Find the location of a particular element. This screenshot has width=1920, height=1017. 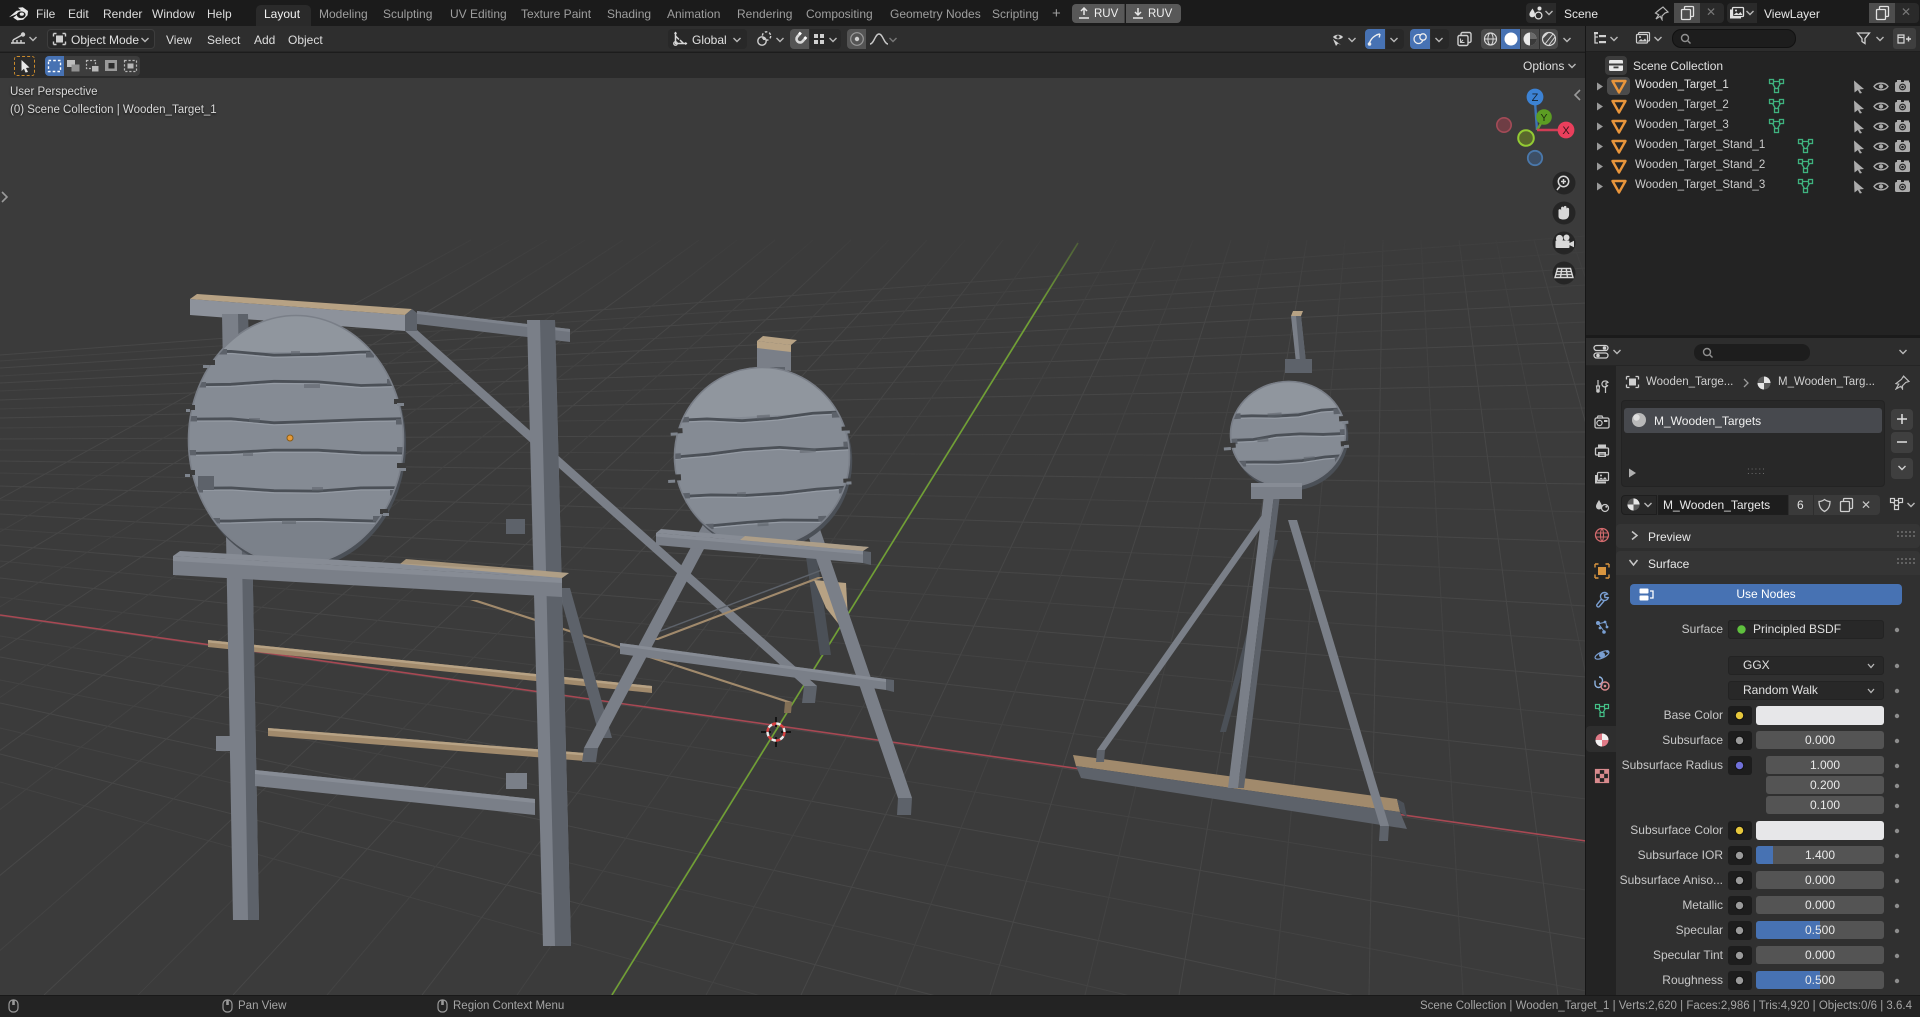

svg-text: Z is located at coordinates (1535, 98).